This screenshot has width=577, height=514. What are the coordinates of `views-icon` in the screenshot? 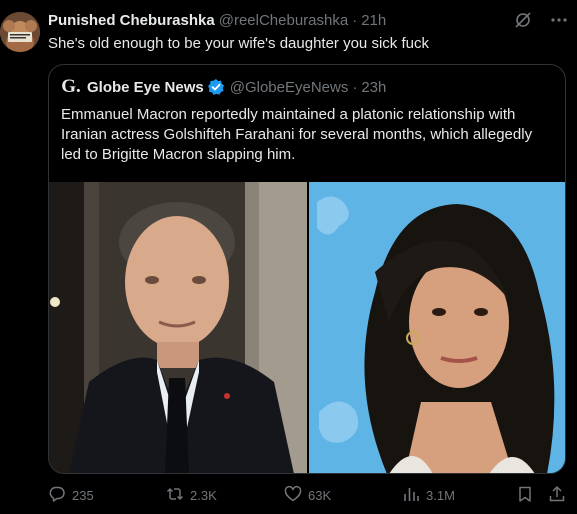 It's located at (411, 495).